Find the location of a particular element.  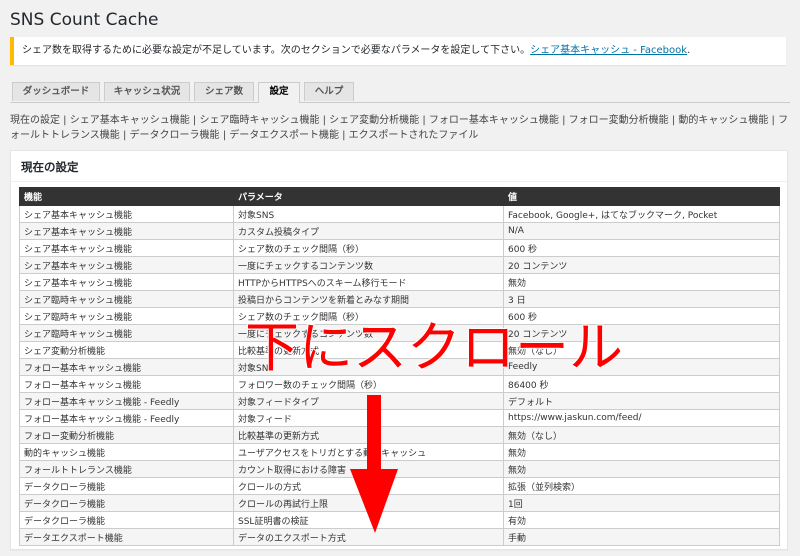

feature-cell: シェア変動分析機能 is located at coordinates (126, 350).